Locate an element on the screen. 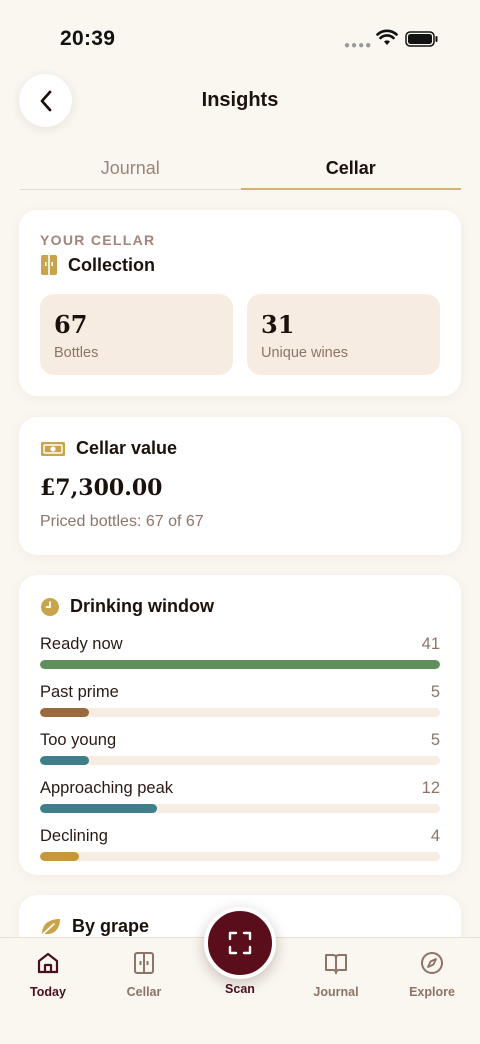  stat-unique-wines-value: 31 is located at coordinates (278, 324).